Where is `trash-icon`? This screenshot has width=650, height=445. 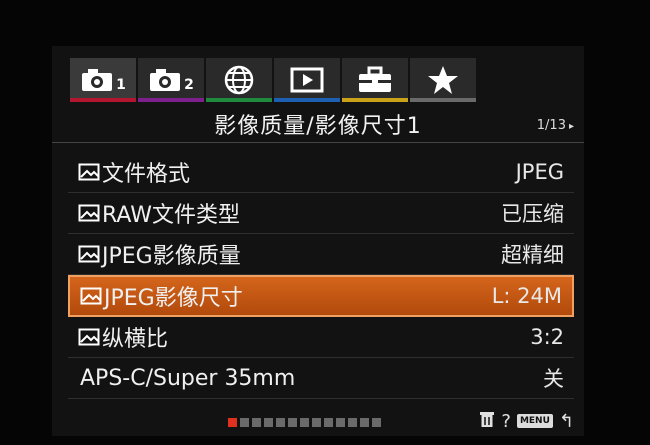
trash-icon is located at coordinates (487, 421).